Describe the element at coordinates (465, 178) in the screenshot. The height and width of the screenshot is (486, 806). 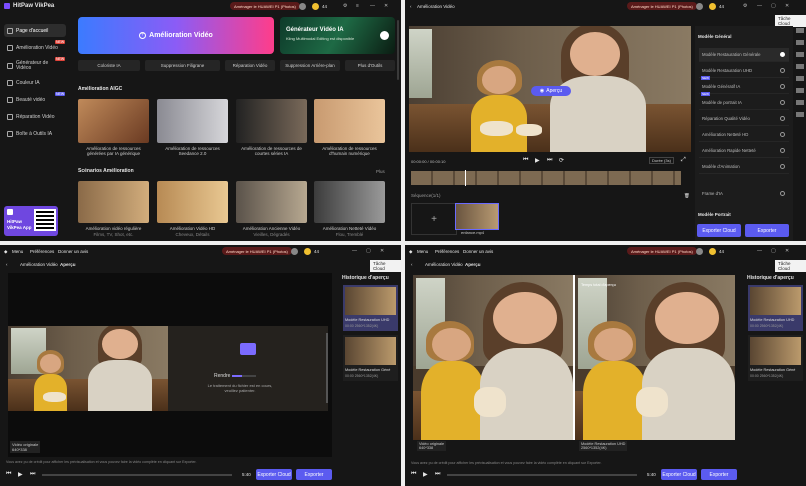
I see `playhead` at that location.